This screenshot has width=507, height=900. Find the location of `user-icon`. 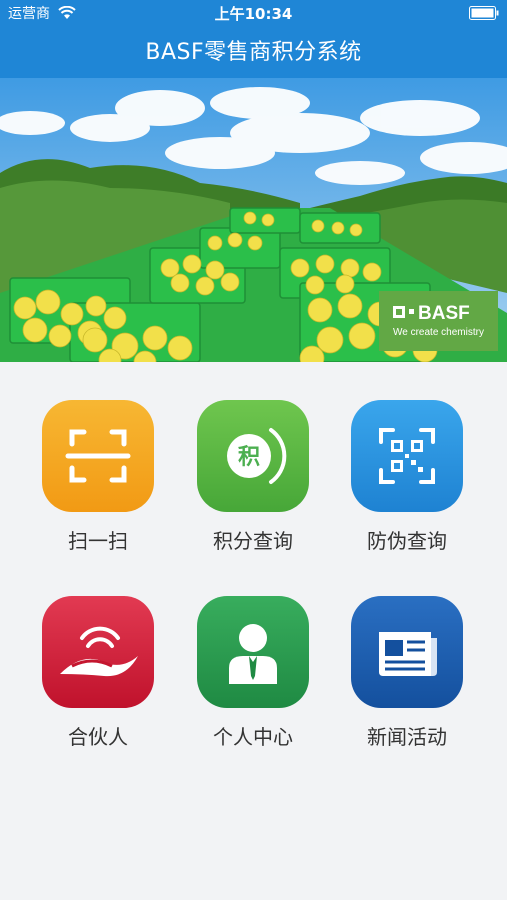

user-icon is located at coordinates (253, 652).